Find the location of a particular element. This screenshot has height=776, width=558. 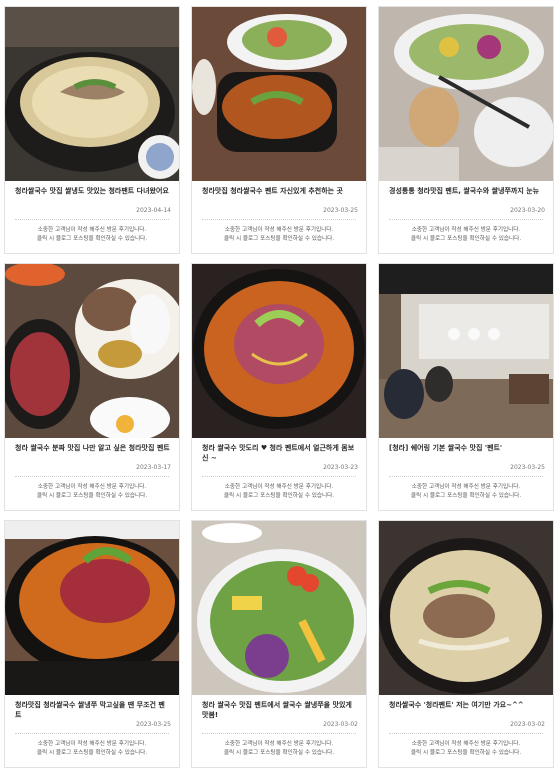

beef-pho-pan-image is located at coordinates (92, 608).